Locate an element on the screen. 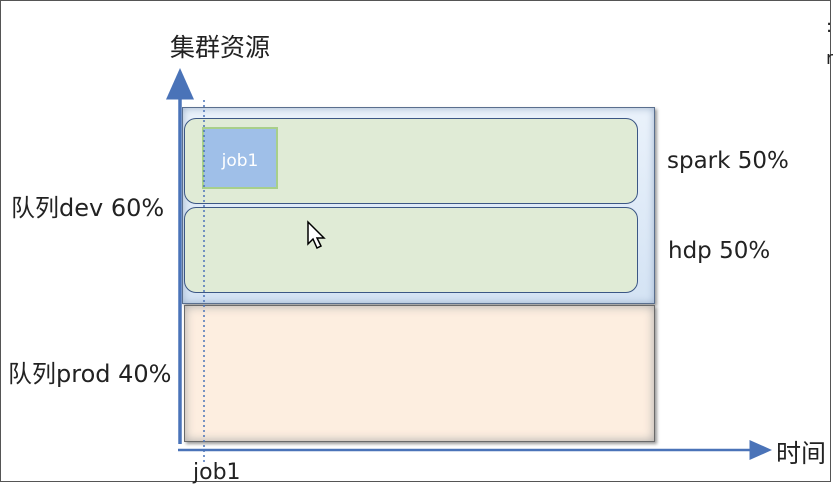 Image resolution: width=833 pixels, height=485 pixels. queue-prod-label: 队列prod 40% is located at coordinates (90, 374).